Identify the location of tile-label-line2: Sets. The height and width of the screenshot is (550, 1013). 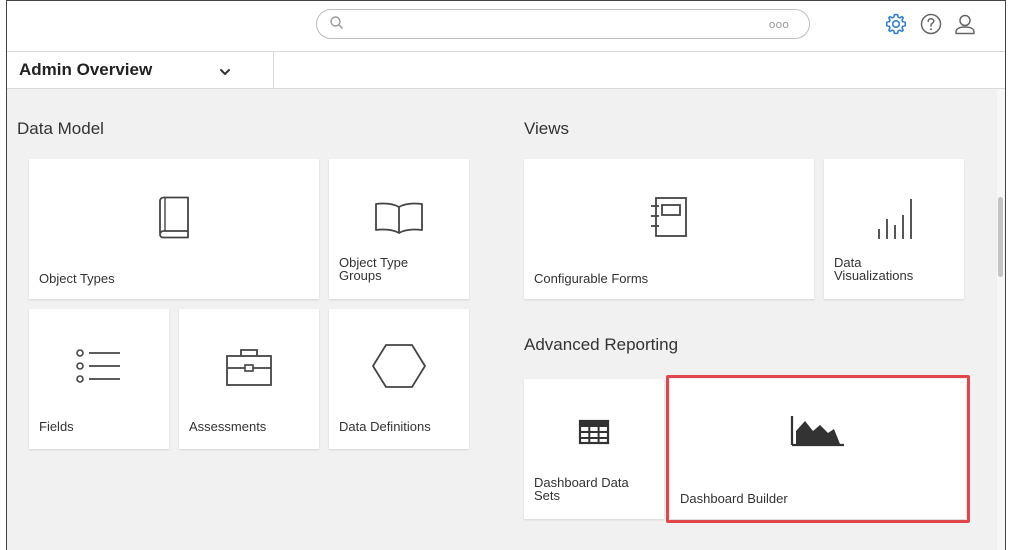
(547, 495).